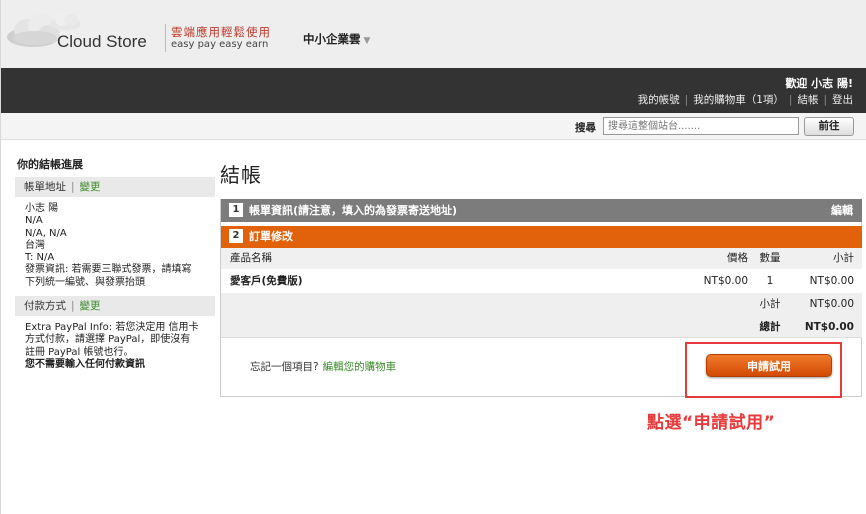 This screenshot has height=514, width=866. What do you see at coordinates (35, 245) in the screenshot?
I see `billing-line: 台灣` at bounding box center [35, 245].